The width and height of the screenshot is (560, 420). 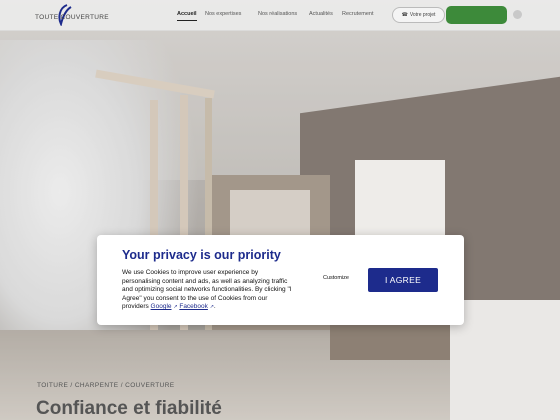 I want to click on external-link-icon: ↗, so click(x=175, y=307).